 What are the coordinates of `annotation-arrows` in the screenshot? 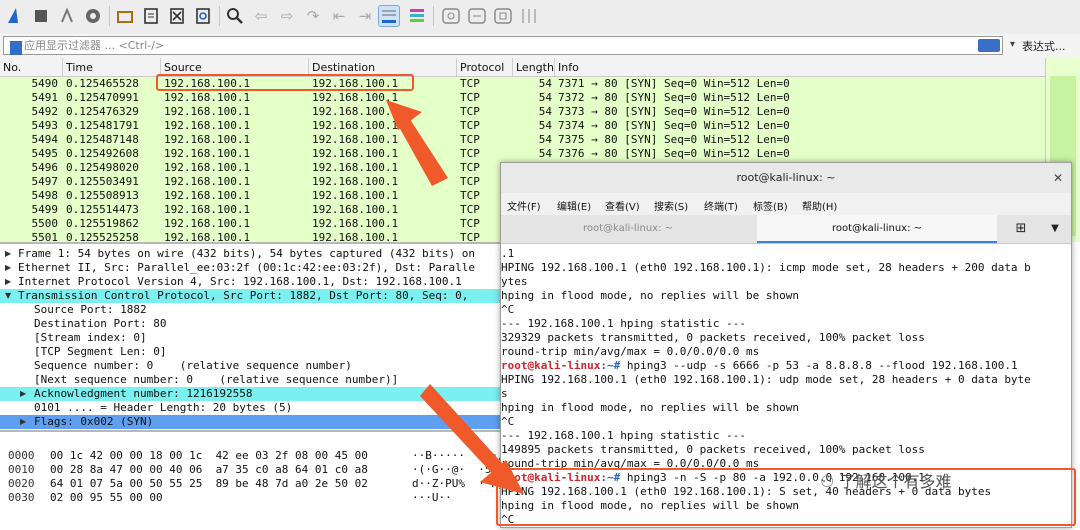 It's located at (455, 297).